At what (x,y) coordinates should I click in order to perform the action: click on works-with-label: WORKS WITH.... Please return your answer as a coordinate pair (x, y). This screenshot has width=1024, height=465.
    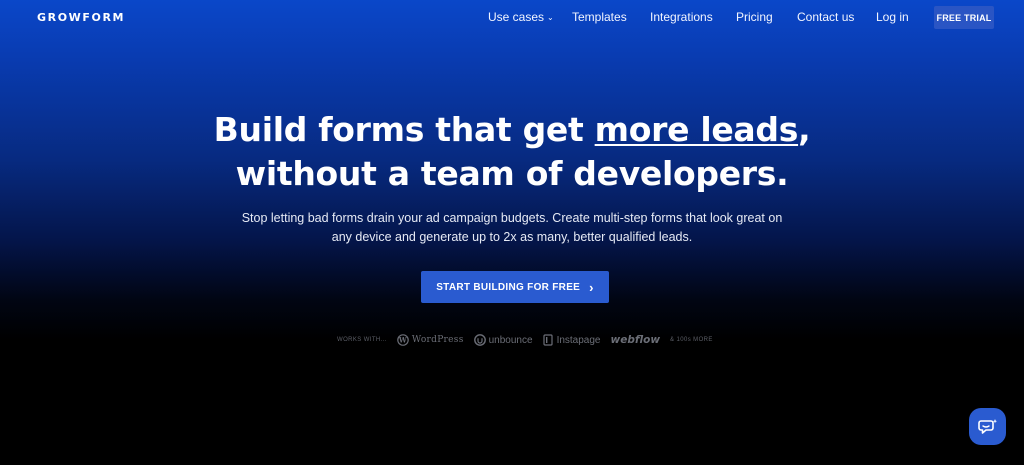
    Looking at the image, I should click on (362, 340).